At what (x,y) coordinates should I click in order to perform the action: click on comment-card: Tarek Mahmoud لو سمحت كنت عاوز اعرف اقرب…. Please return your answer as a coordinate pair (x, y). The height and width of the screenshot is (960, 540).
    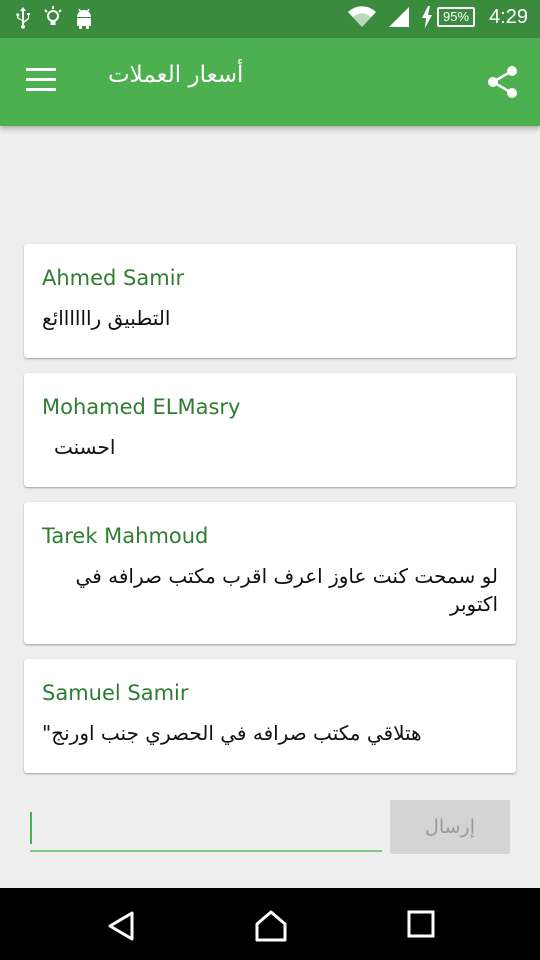
    Looking at the image, I should click on (270, 573).